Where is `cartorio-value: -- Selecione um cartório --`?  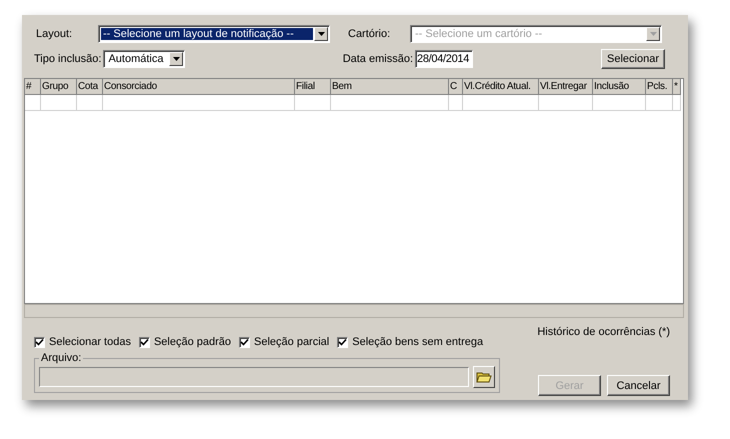
cartorio-value: -- Selecione um cartório -- is located at coordinates (479, 34).